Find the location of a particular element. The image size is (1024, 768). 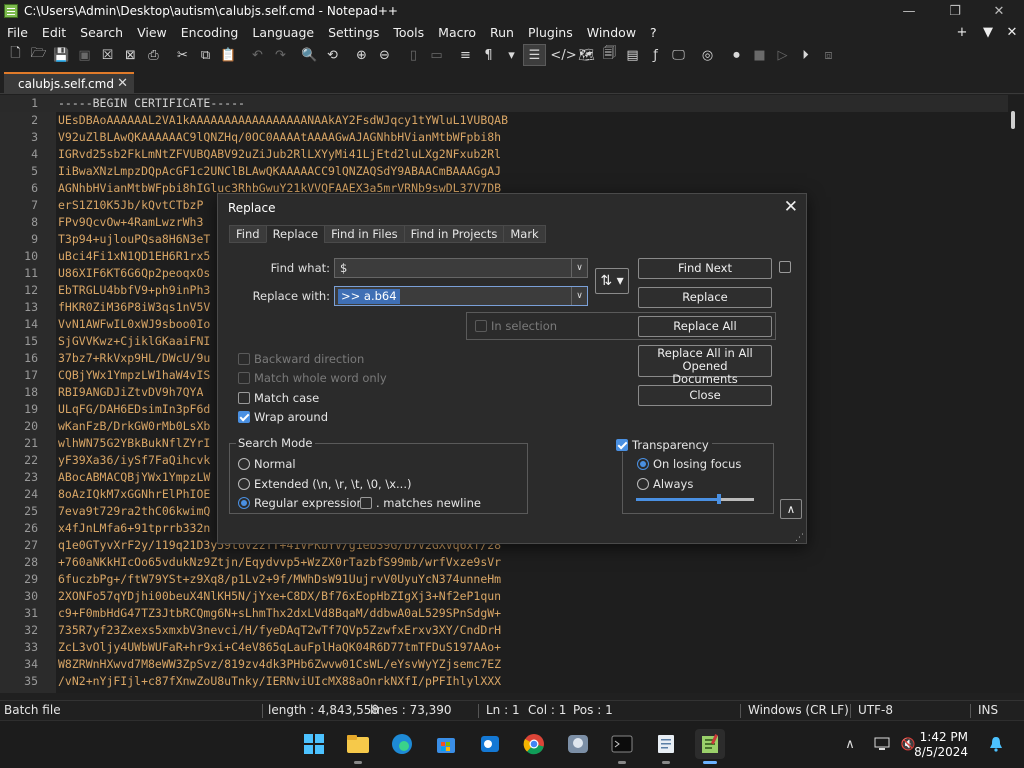

sync-h-icon: ▭ is located at coordinates (436, 55).